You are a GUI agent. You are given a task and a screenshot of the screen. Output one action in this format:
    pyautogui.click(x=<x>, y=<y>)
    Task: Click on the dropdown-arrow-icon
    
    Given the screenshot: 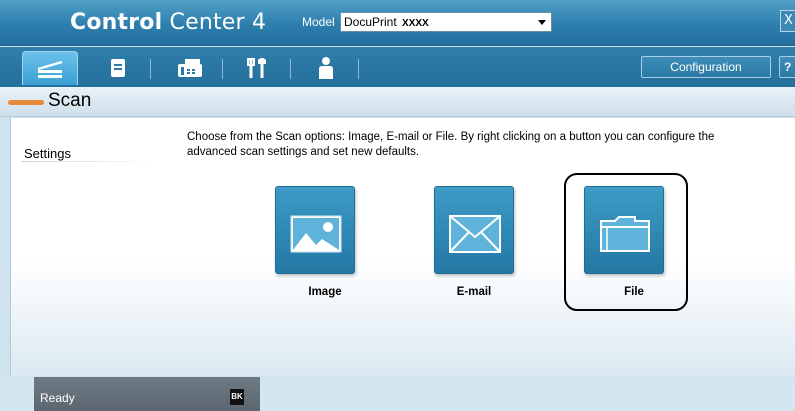 What is the action you would take?
    pyautogui.click(x=542, y=22)
    